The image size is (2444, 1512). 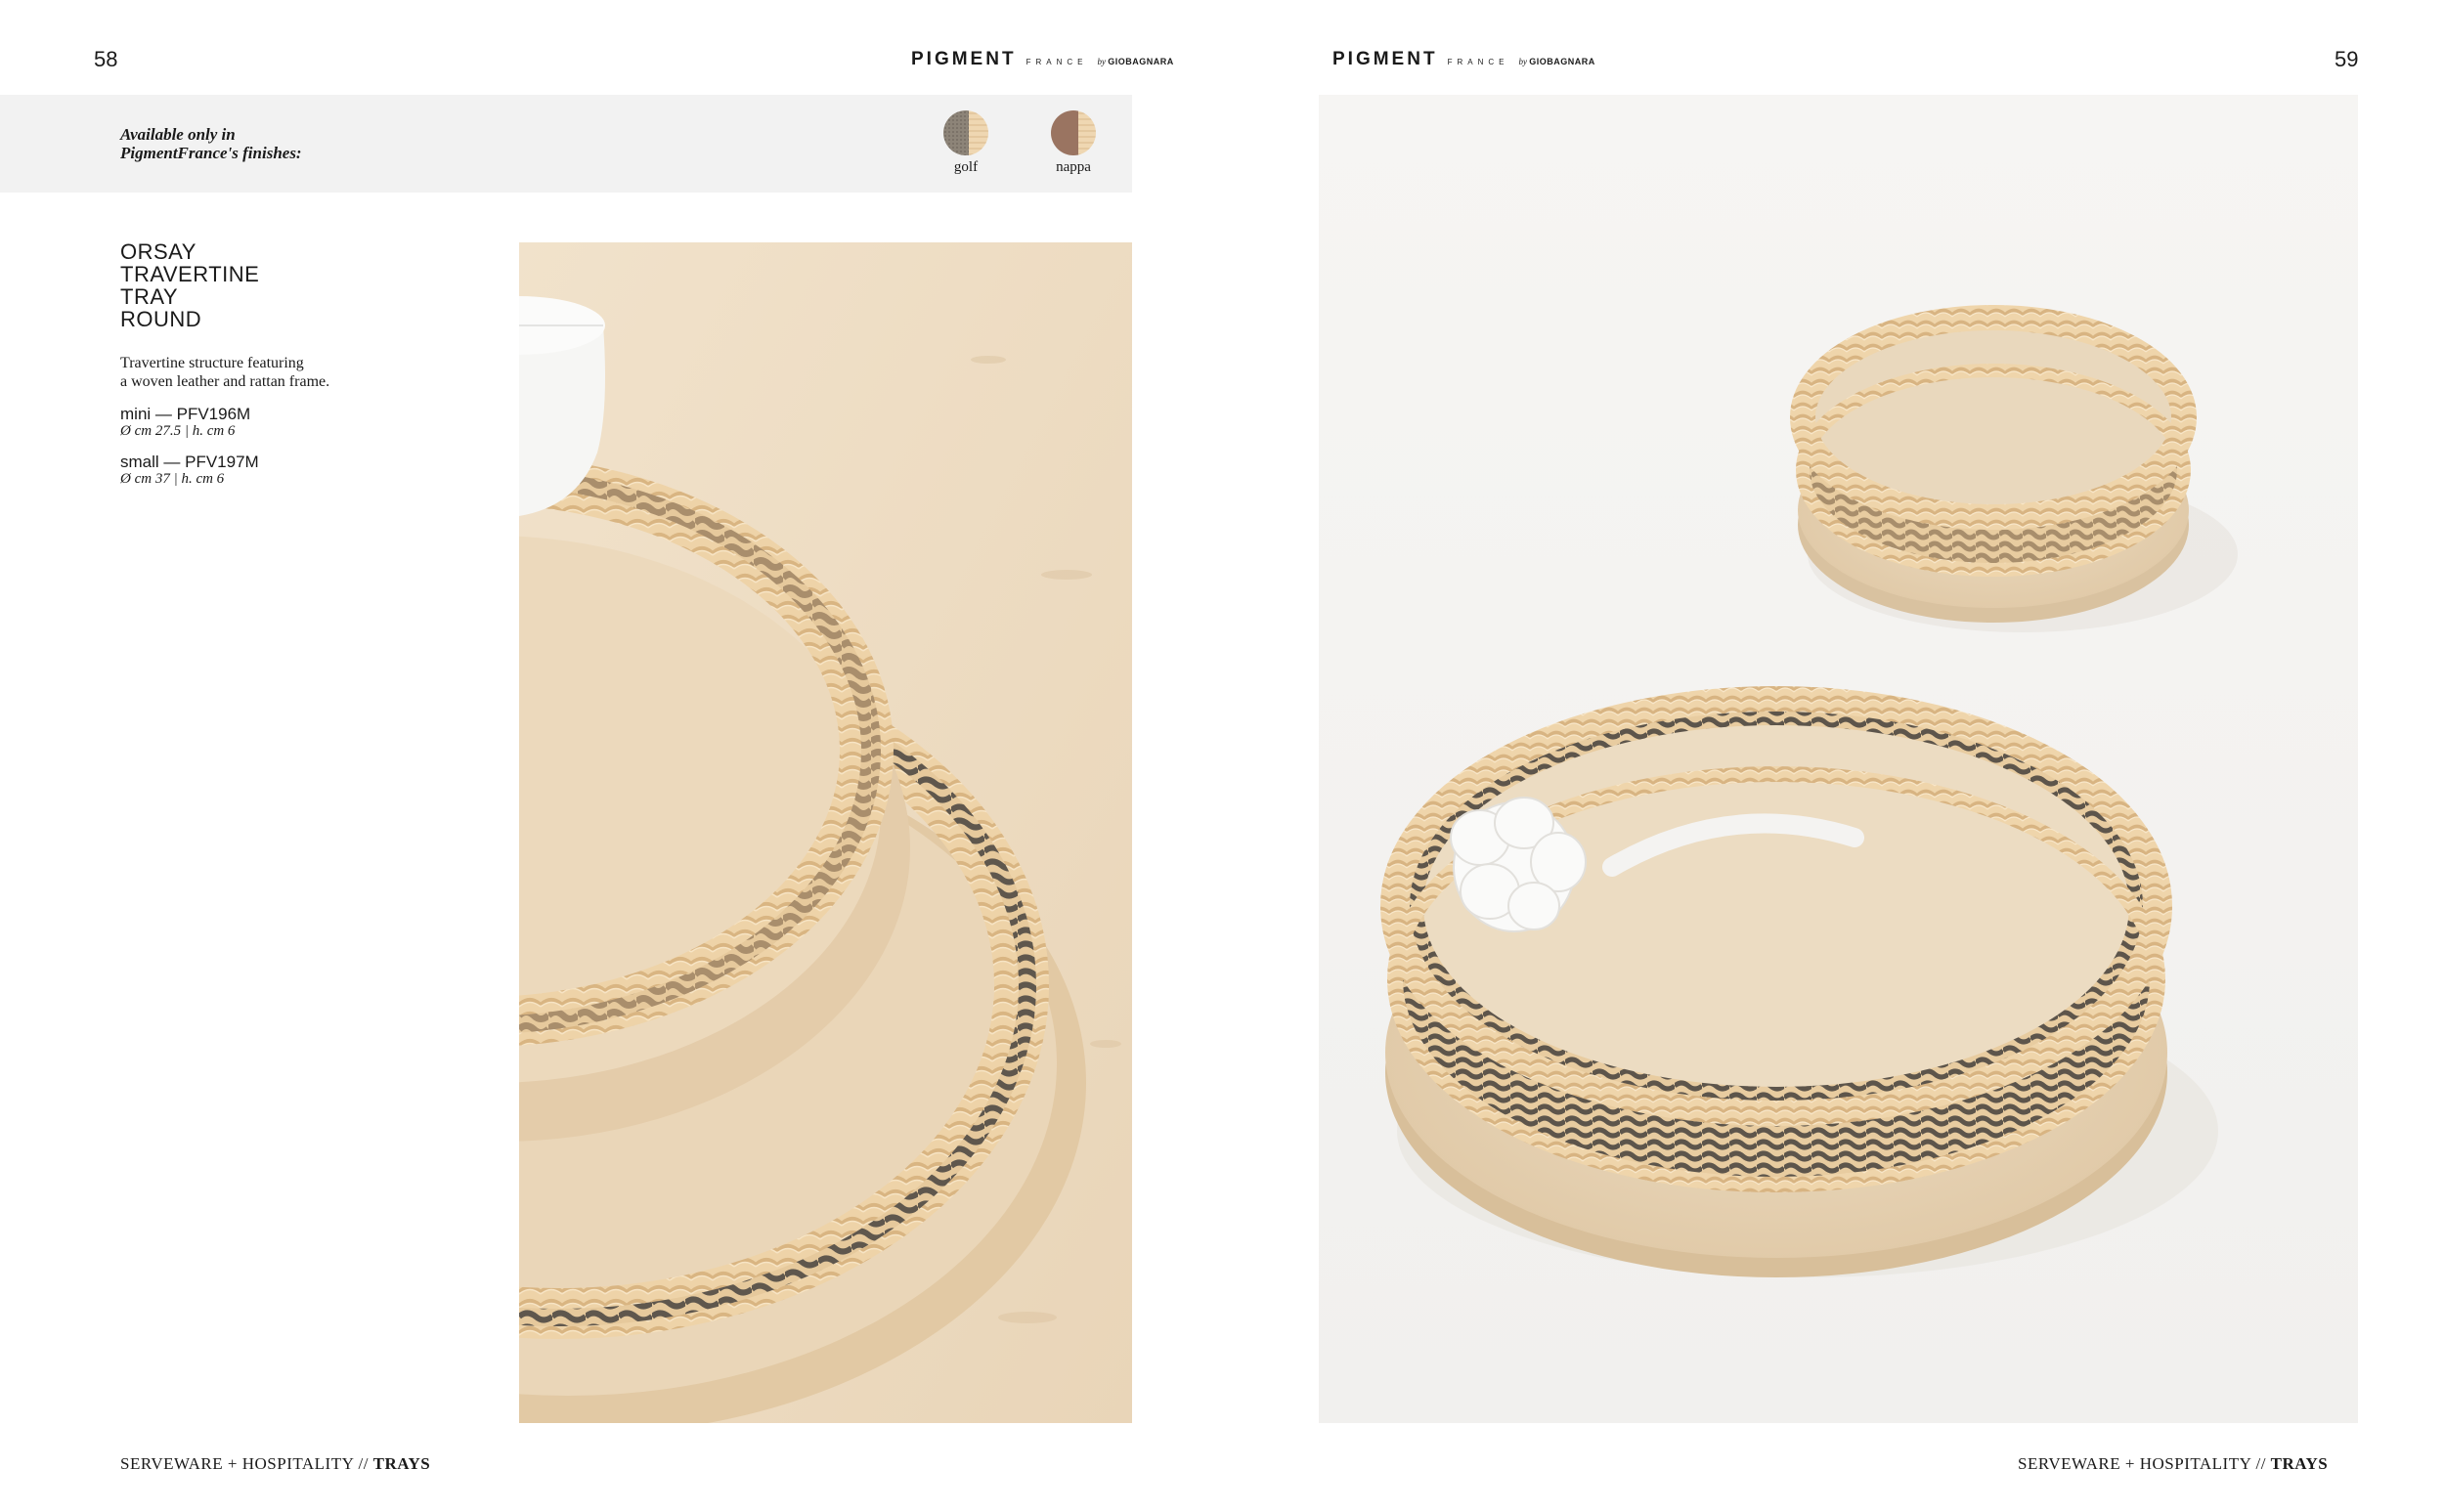 I want to click on footer-right: SERVEWARE + HOSPITALITY // TRAYS, so click(x=2173, y=1463).